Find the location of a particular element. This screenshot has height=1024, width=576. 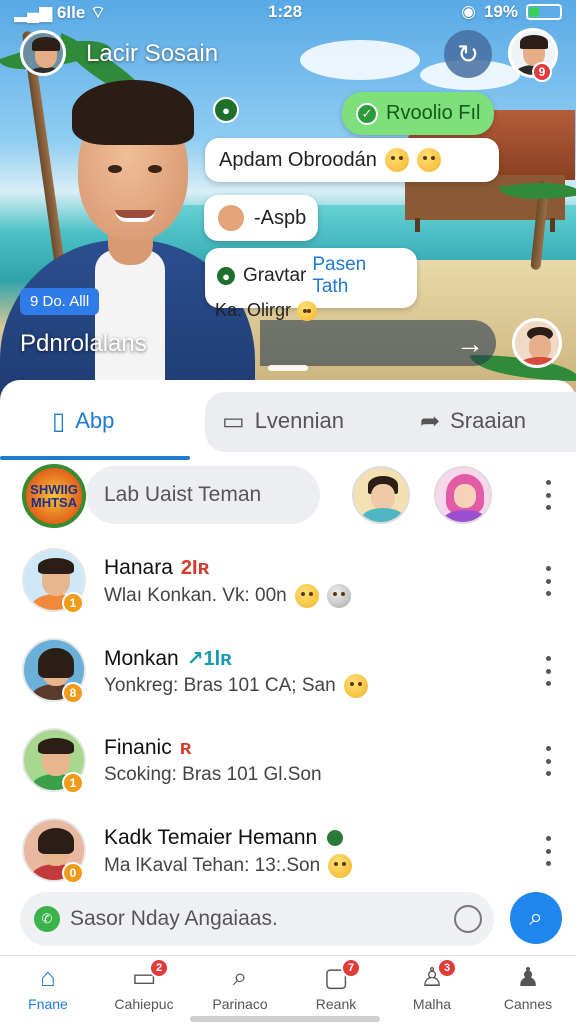

contact-subtitle: Ma lKaval Tehan: 13:.Son is located at coordinates (212, 865).